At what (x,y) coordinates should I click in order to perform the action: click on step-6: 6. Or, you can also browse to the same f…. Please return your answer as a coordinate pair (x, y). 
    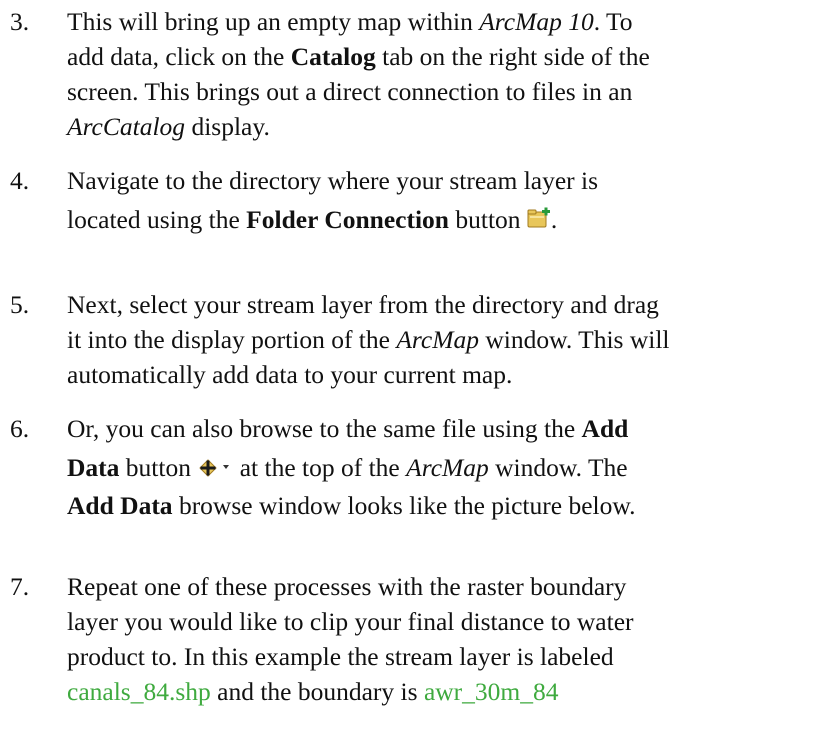
    Looking at the image, I should click on (405, 467).